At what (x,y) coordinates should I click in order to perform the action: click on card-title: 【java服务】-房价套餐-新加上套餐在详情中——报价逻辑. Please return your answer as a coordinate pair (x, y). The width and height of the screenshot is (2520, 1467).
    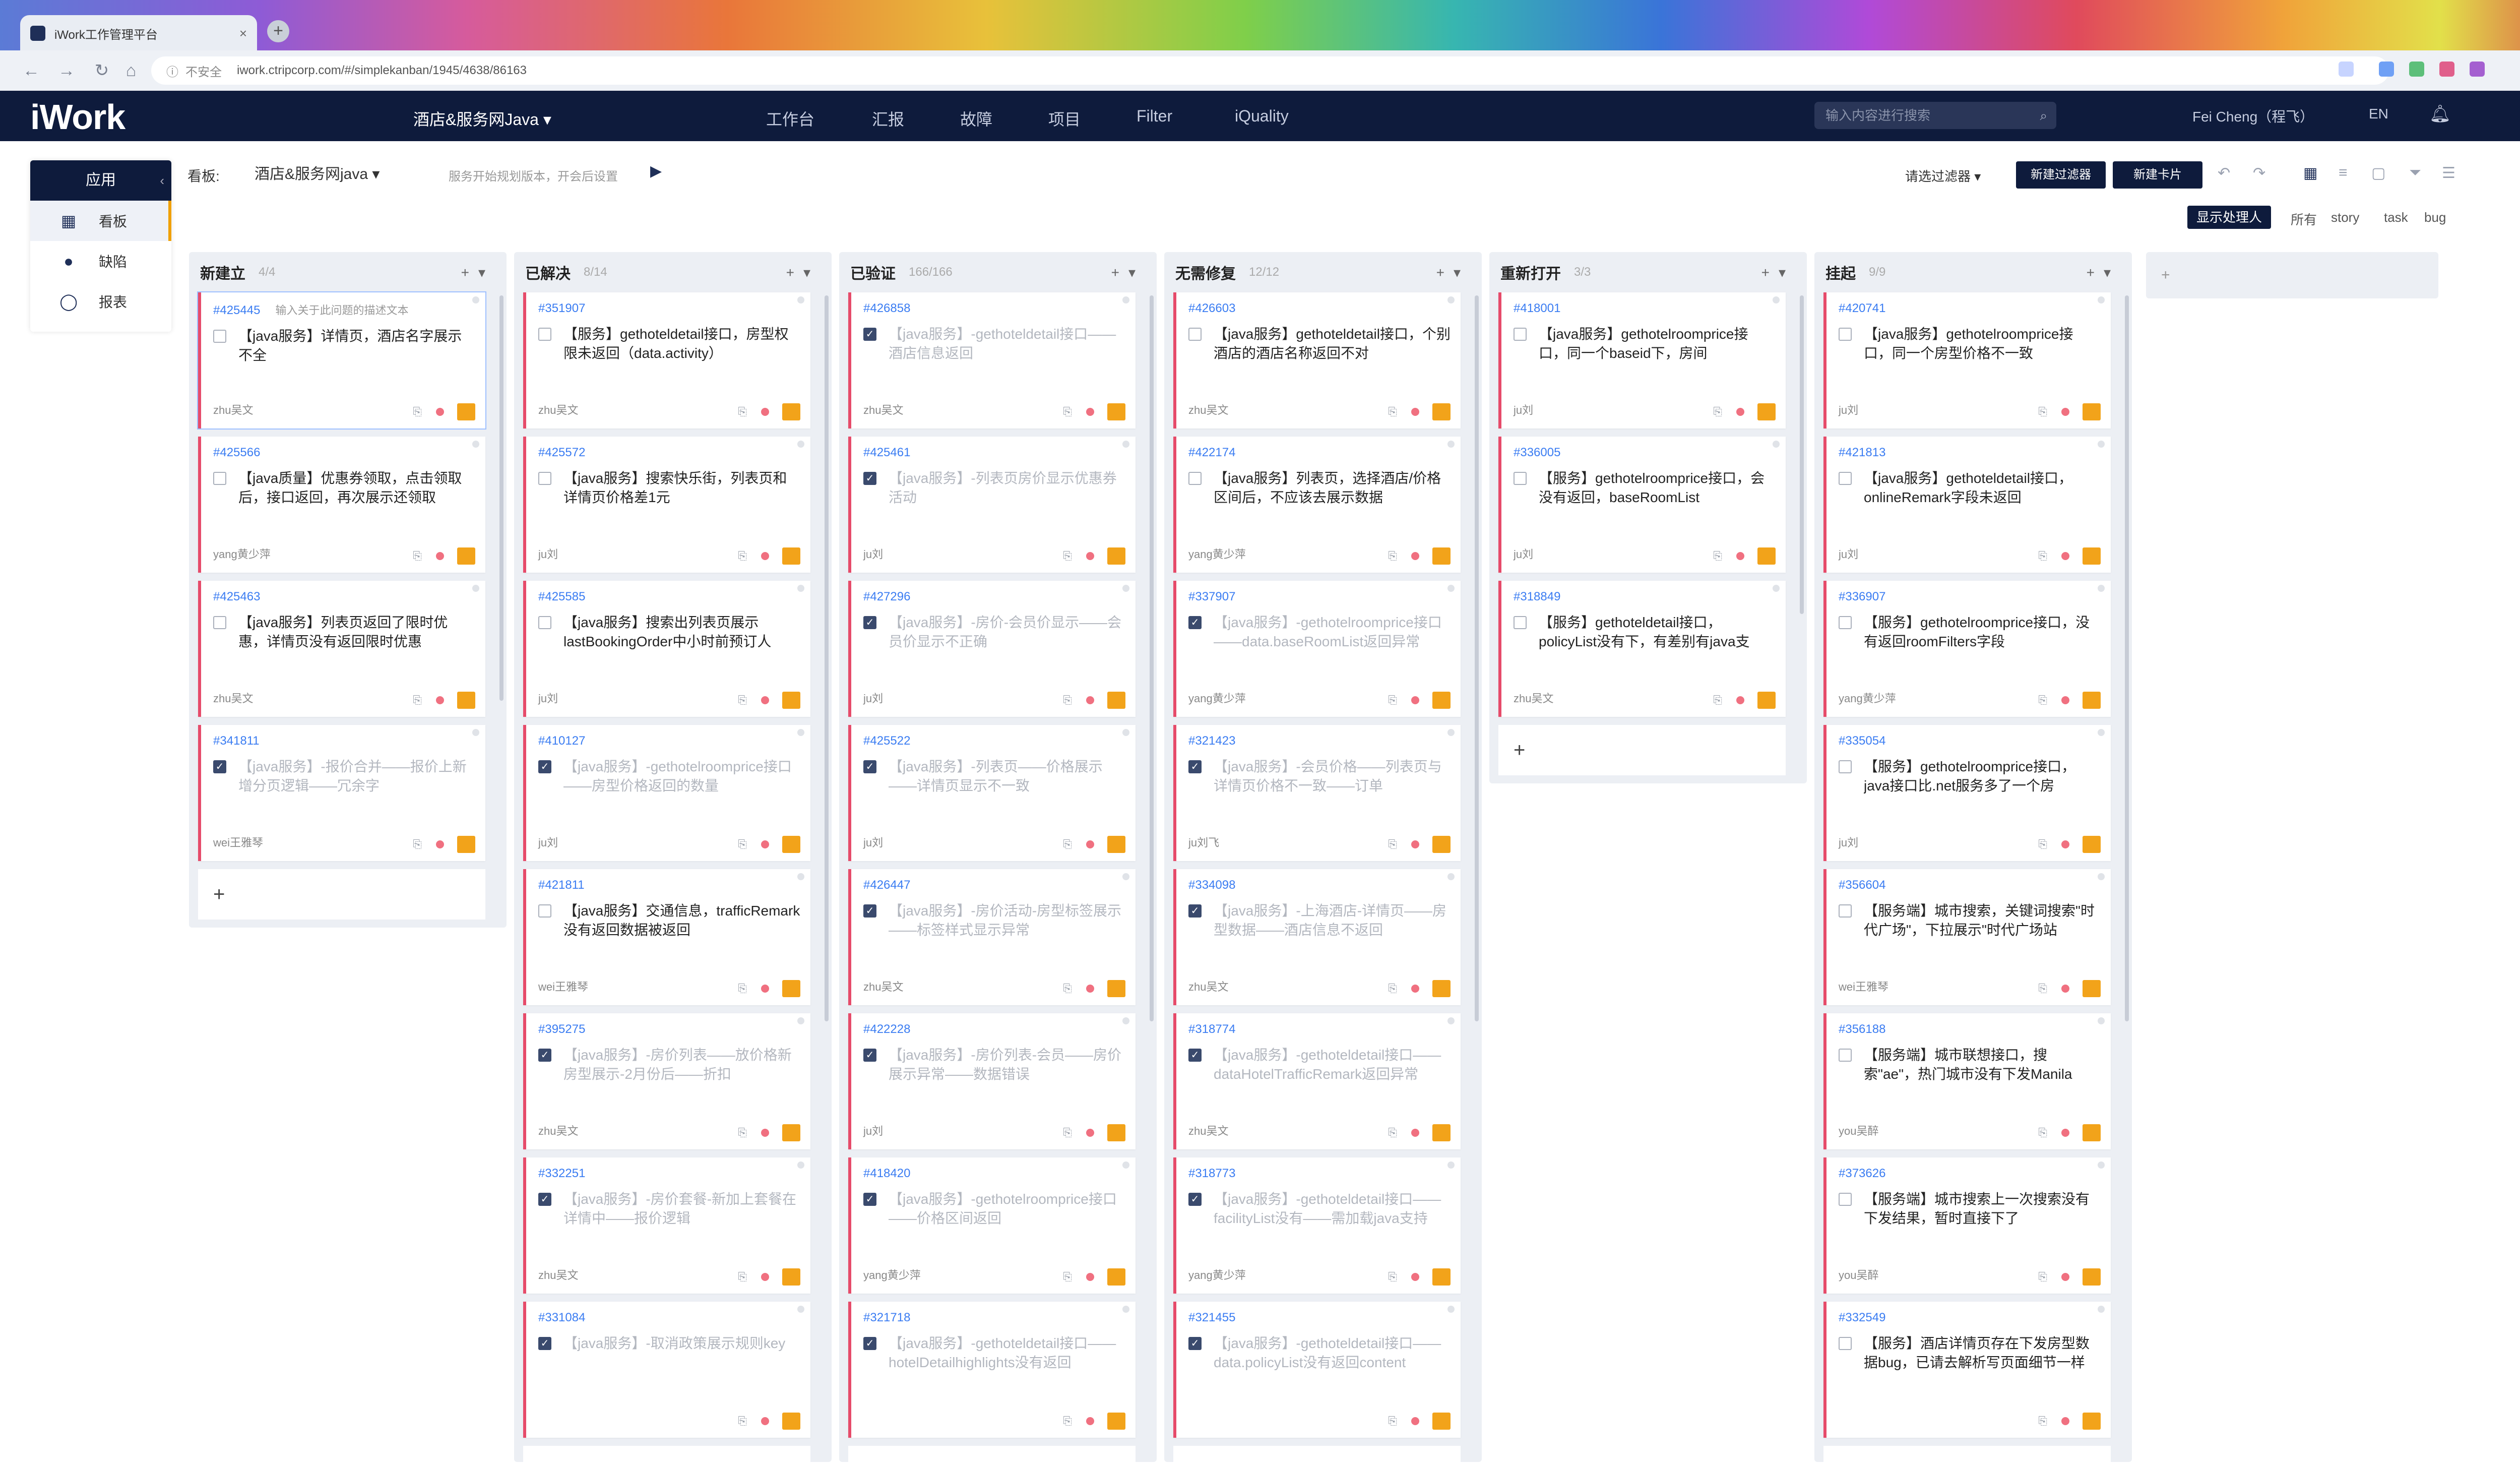
    Looking at the image, I should click on (681, 1209).